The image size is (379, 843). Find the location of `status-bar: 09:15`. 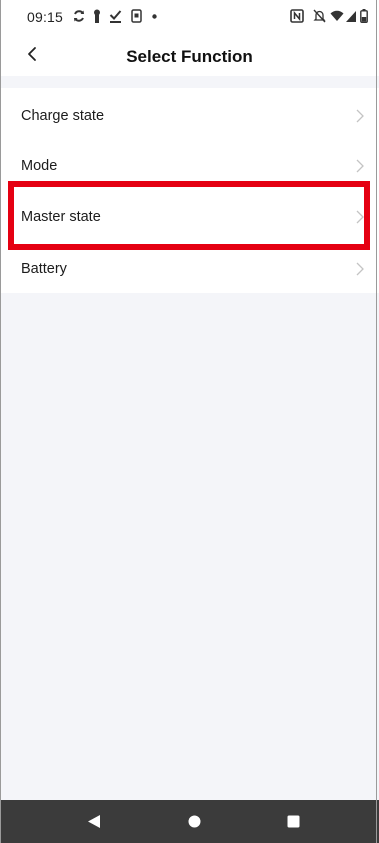

status-bar: 09:15 is located at coordinates (189, 16).